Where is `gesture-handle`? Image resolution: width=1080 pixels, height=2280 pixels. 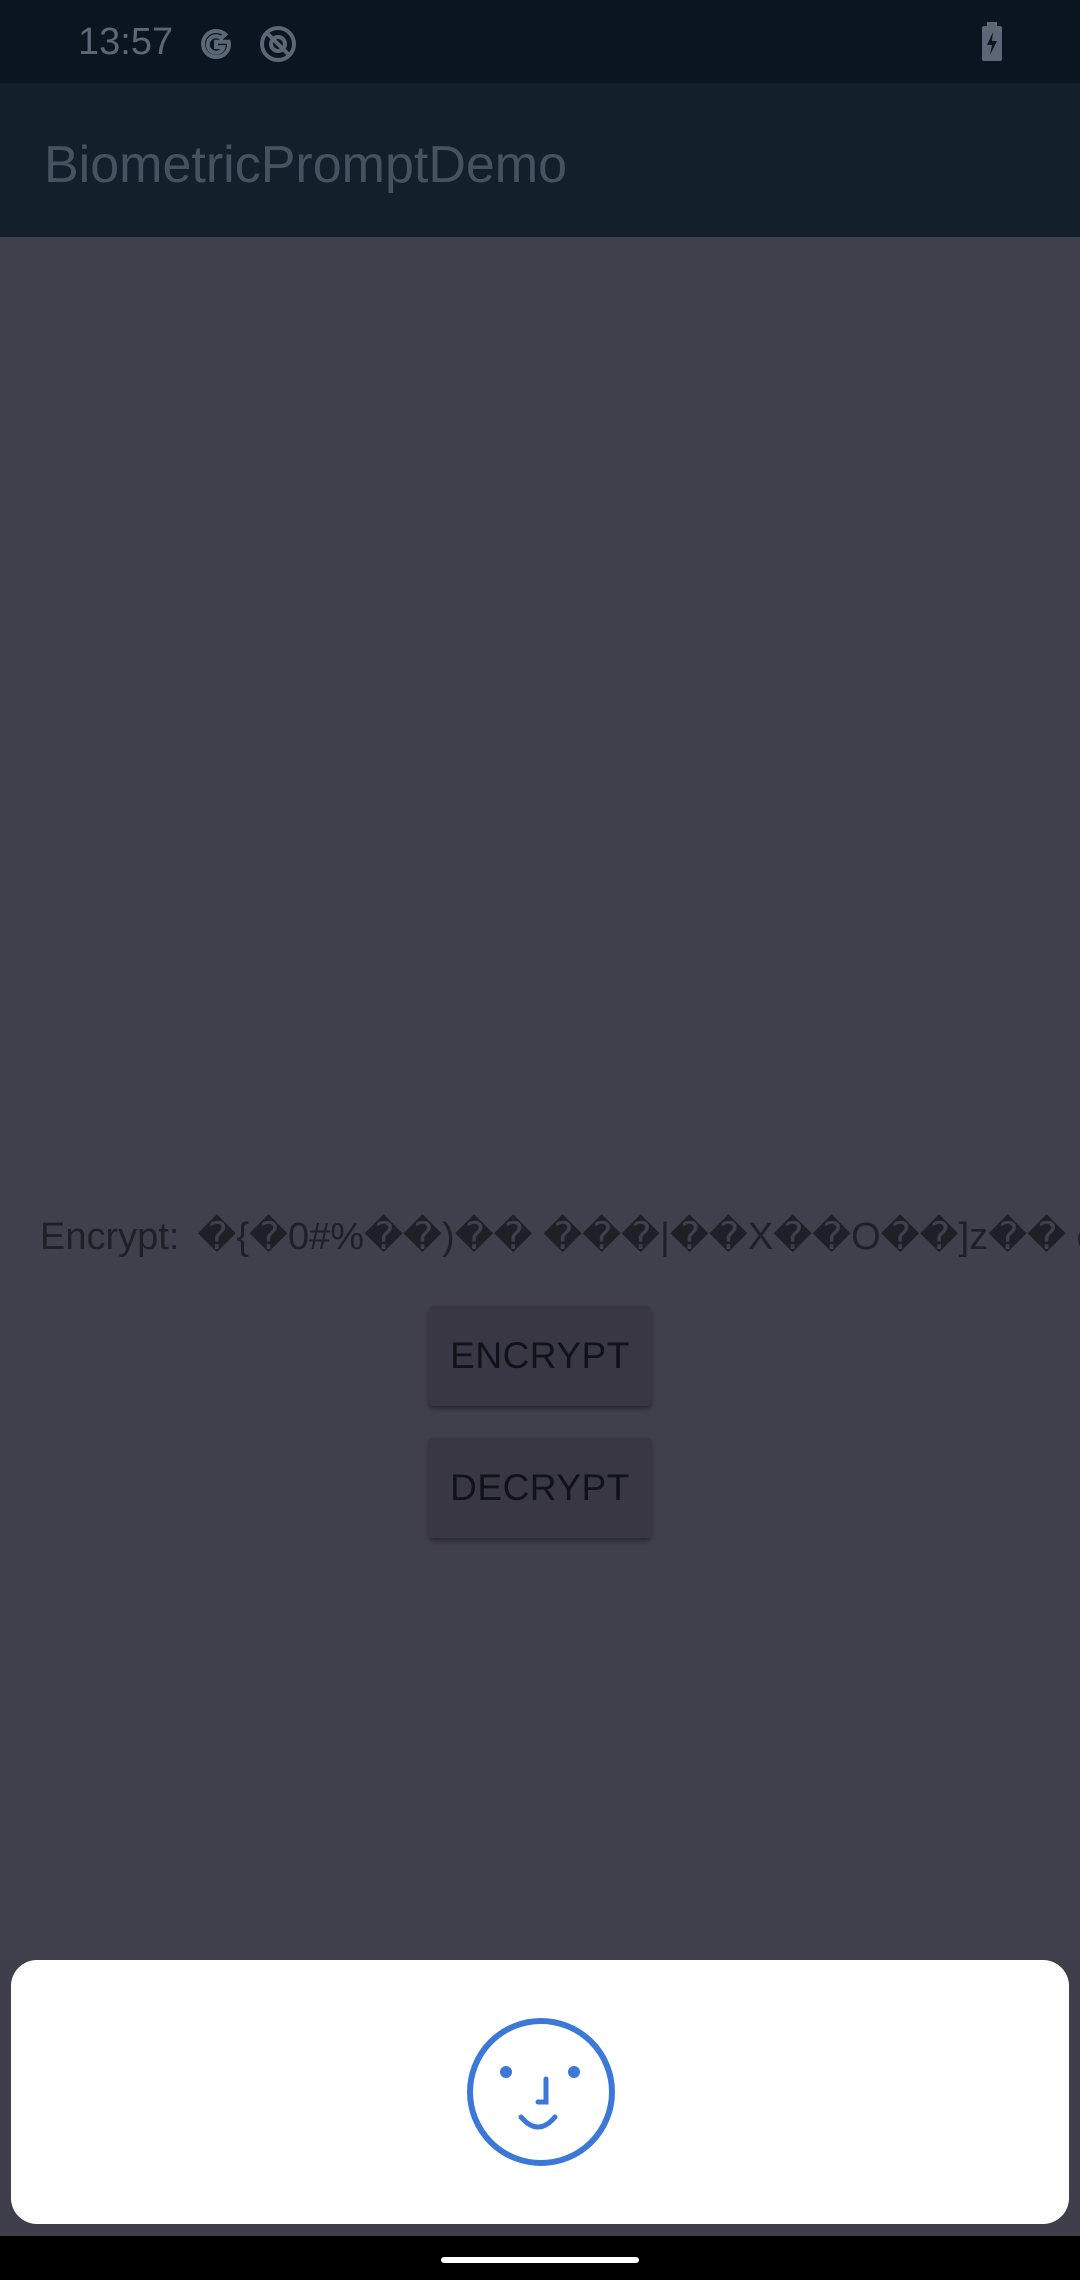 gesture-handle is located at coordinates (540, 2260).